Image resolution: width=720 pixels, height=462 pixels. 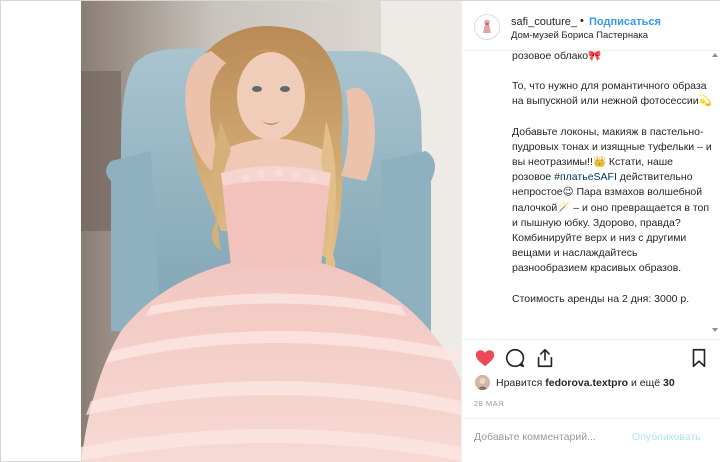 I want to click on liker-username-link: fedorova.textpro, so click(x=586, y=383).